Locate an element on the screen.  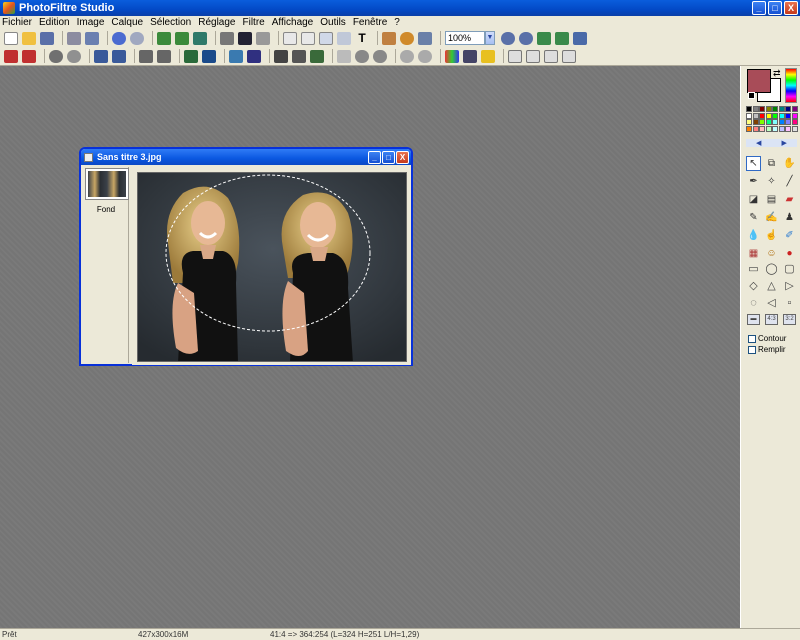
blur-tool-icon: 💧 is located at coordinates (753, 235).